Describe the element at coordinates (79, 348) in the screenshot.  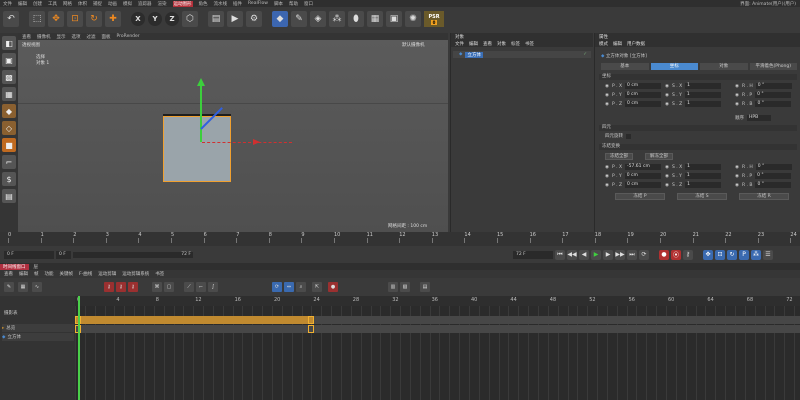
I see `timeline-playhead` at that location.